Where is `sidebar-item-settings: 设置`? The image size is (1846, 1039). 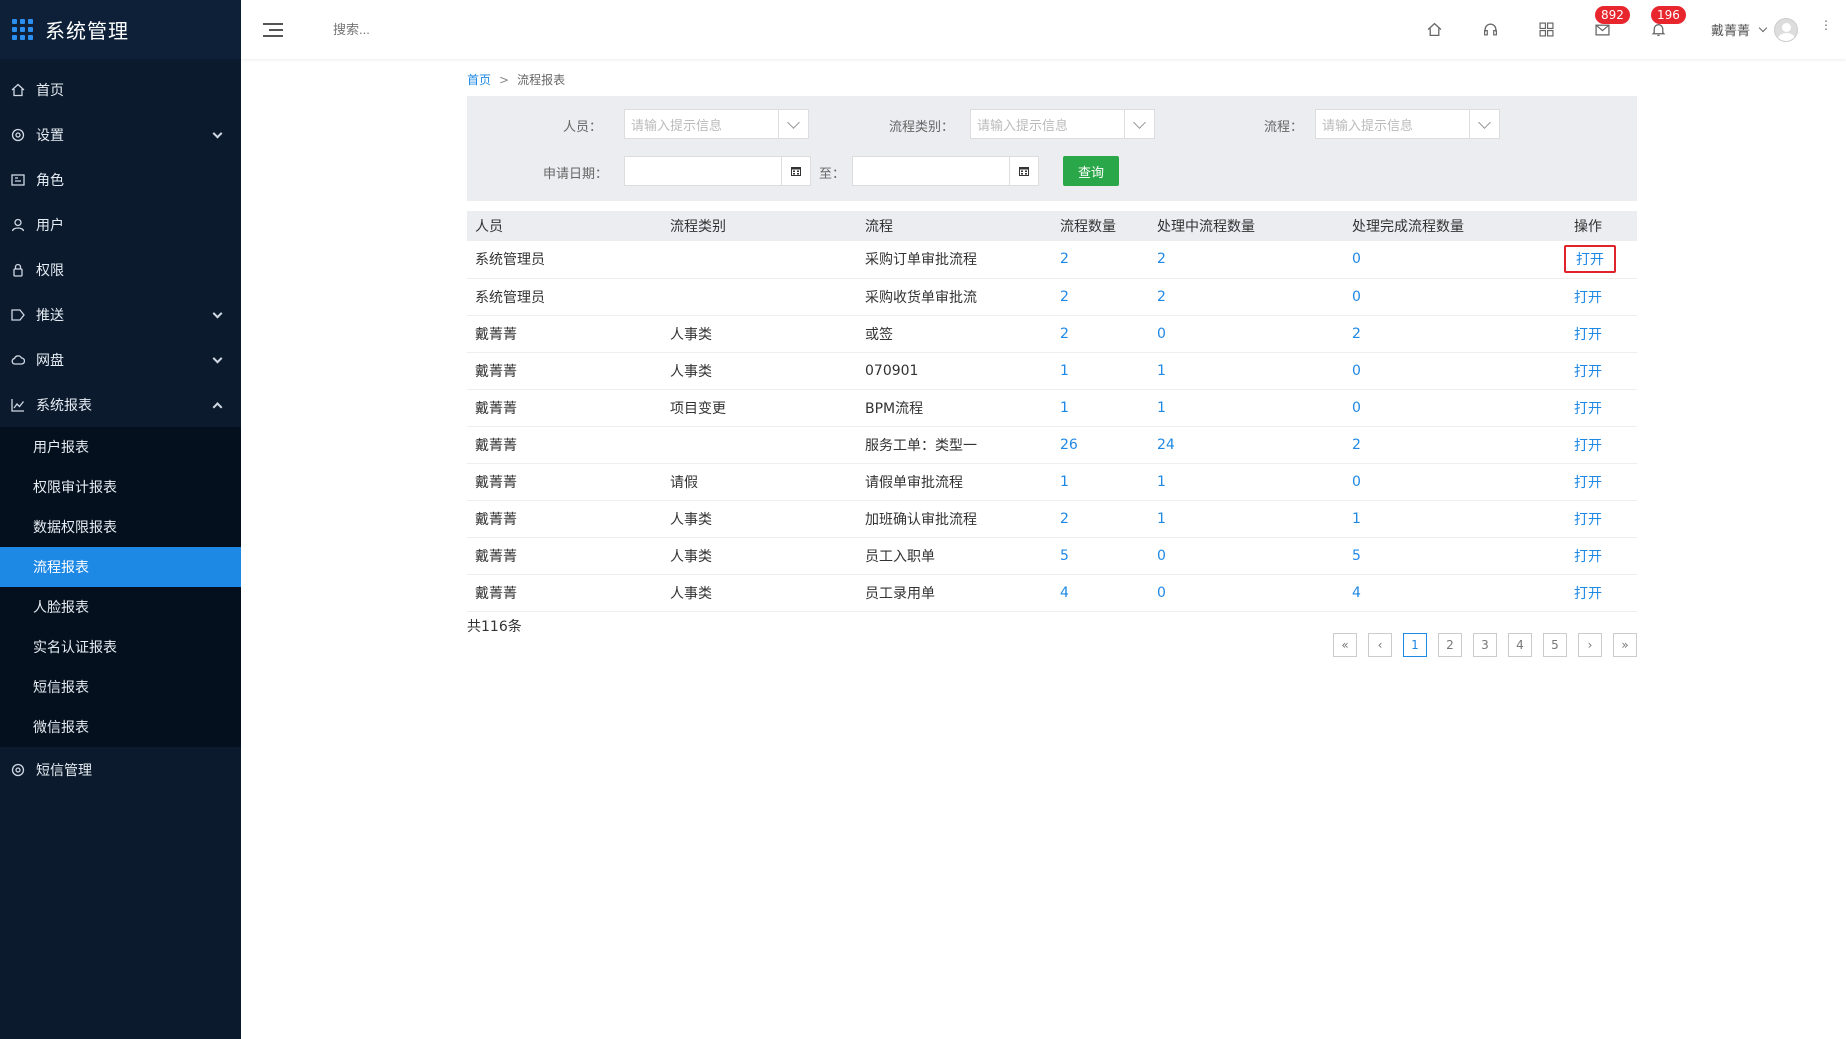
sidebar-item-settings: 设置 is located at coordinates (120, 134).